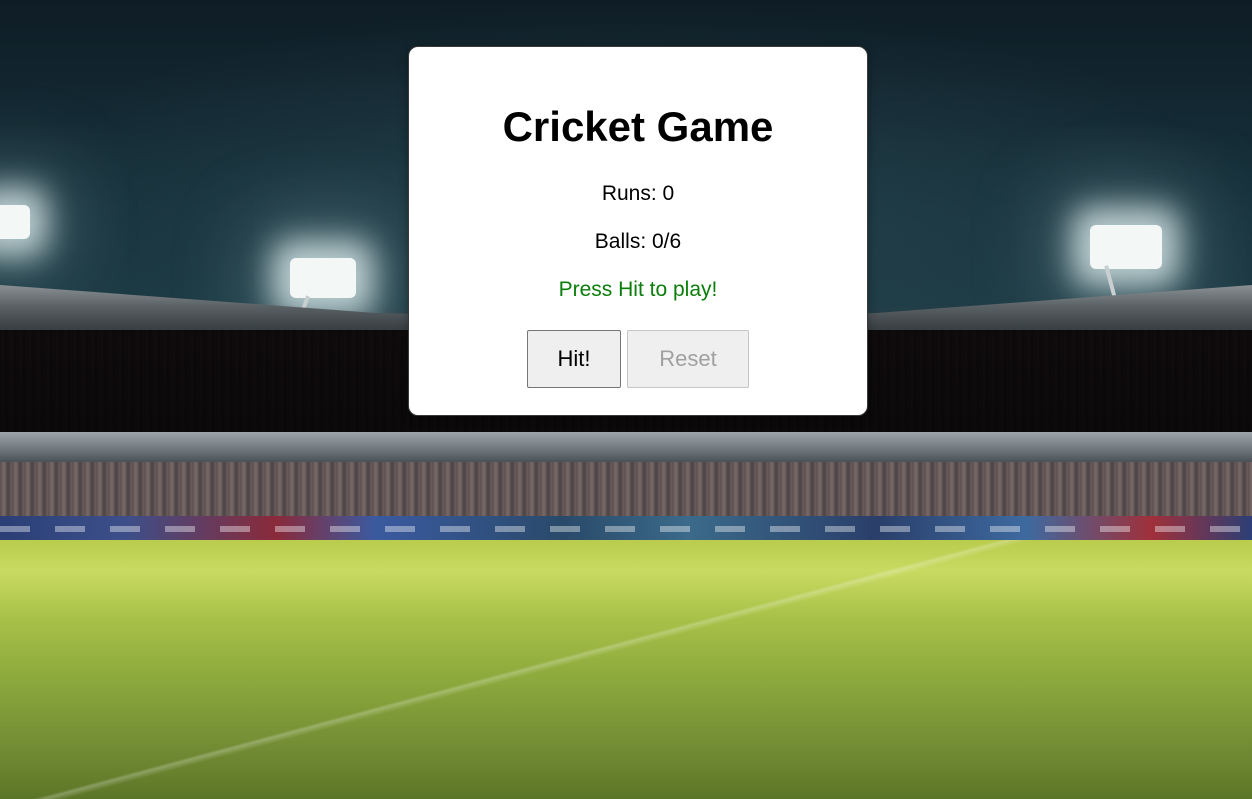  I want to click on button-row: Hit! Reset, so click(638, 359).